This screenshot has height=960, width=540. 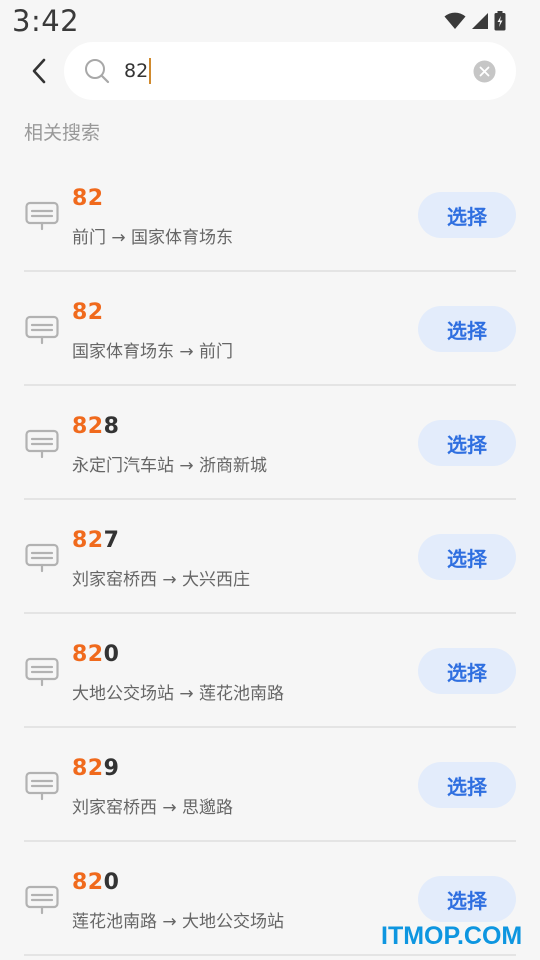 What do you see at coordinates (178, 922) in the screenshot?
I see `route-direction: 莲花池南路 → 大地公交场站` at bounding box center [178, 922].